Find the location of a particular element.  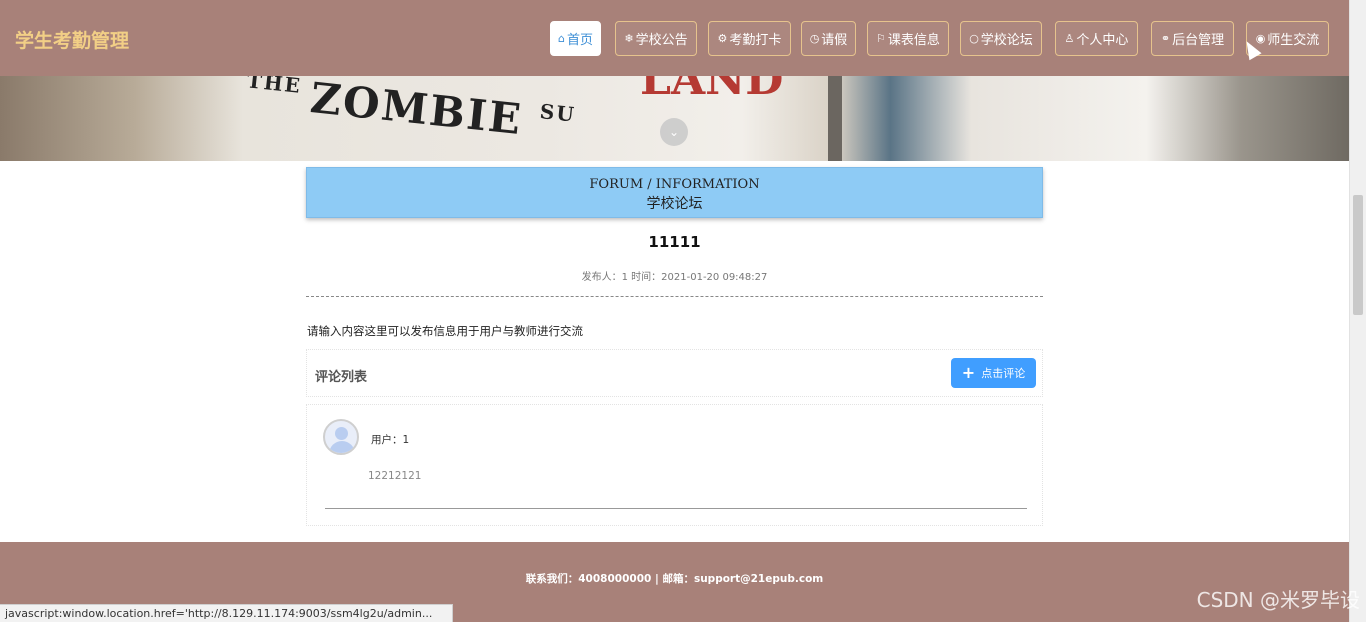

comment-user: 用户：1 is located at coordinates (390, 440).